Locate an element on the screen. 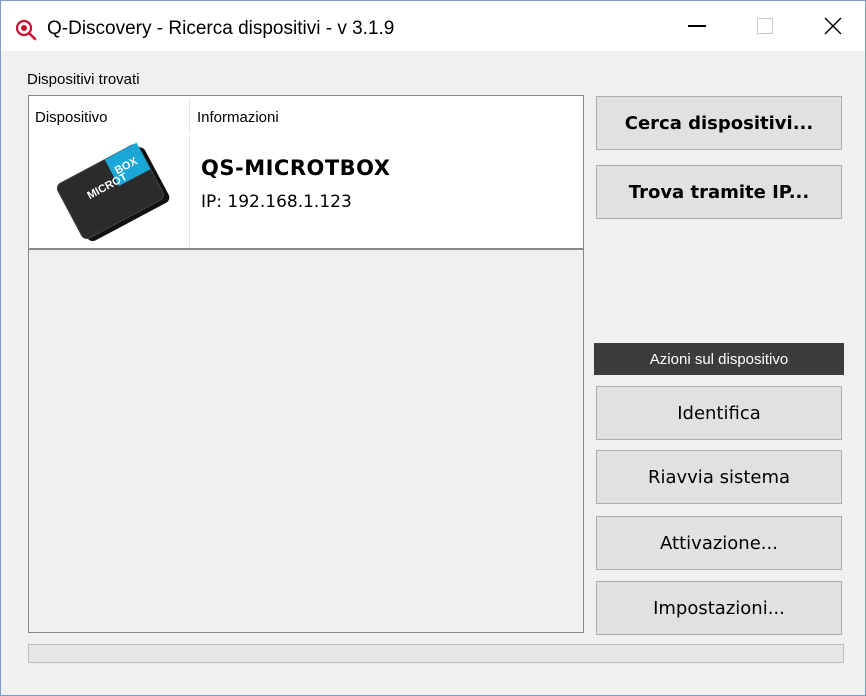 The width and height of the screenshot is (866, 696). list-header: Dispositivo Informazioni is located at coordinates (306, 116).